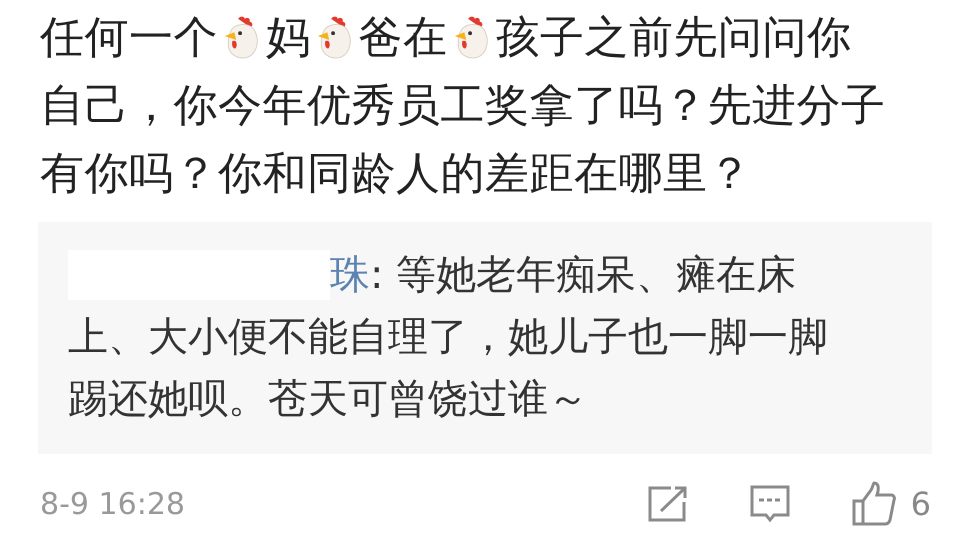 The image size is (971, 559). What do you see at coordinates (129, 38) in the screenshot?
I see `comment-text: 任何一个` at bounding box center [129, 38].